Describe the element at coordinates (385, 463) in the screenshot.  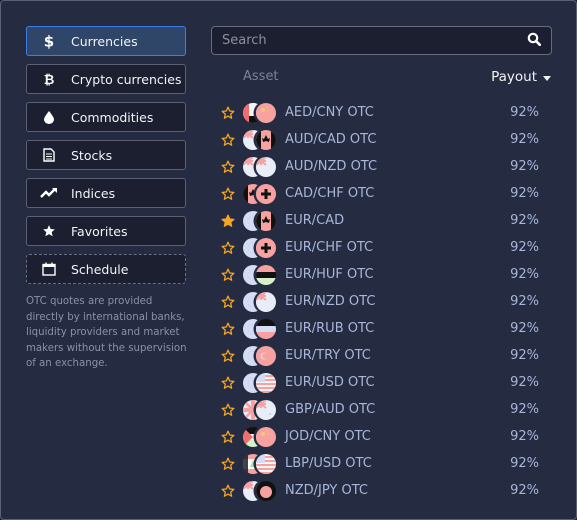
I see `asset-row: LBP/USD OTC 92%` at that location.